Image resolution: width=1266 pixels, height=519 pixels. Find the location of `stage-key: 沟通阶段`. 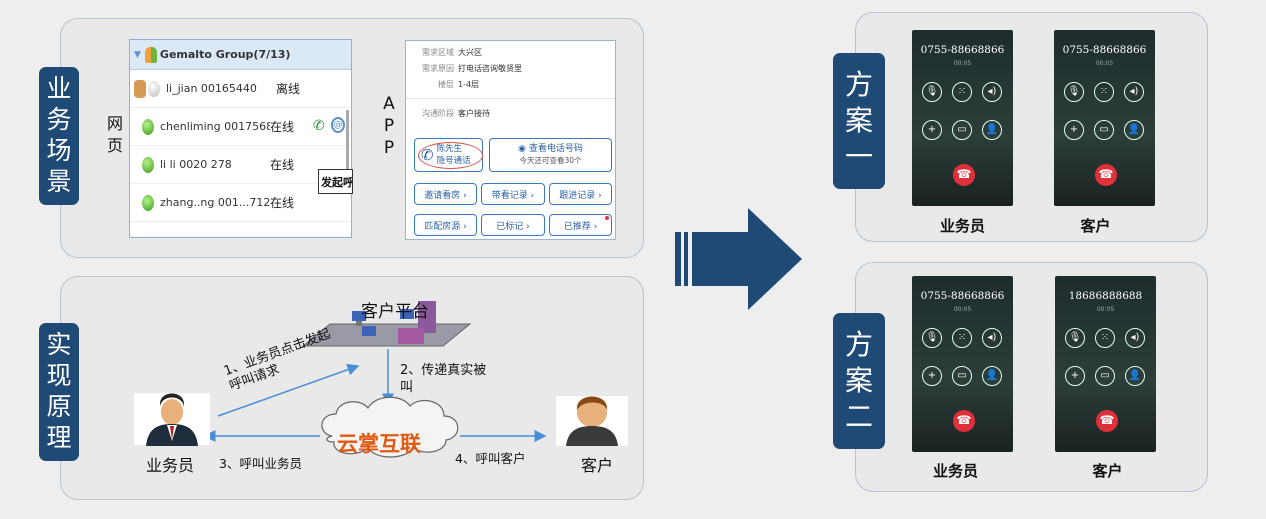

stage-key: 沟通阶段 is located at coordinates (438, 113).